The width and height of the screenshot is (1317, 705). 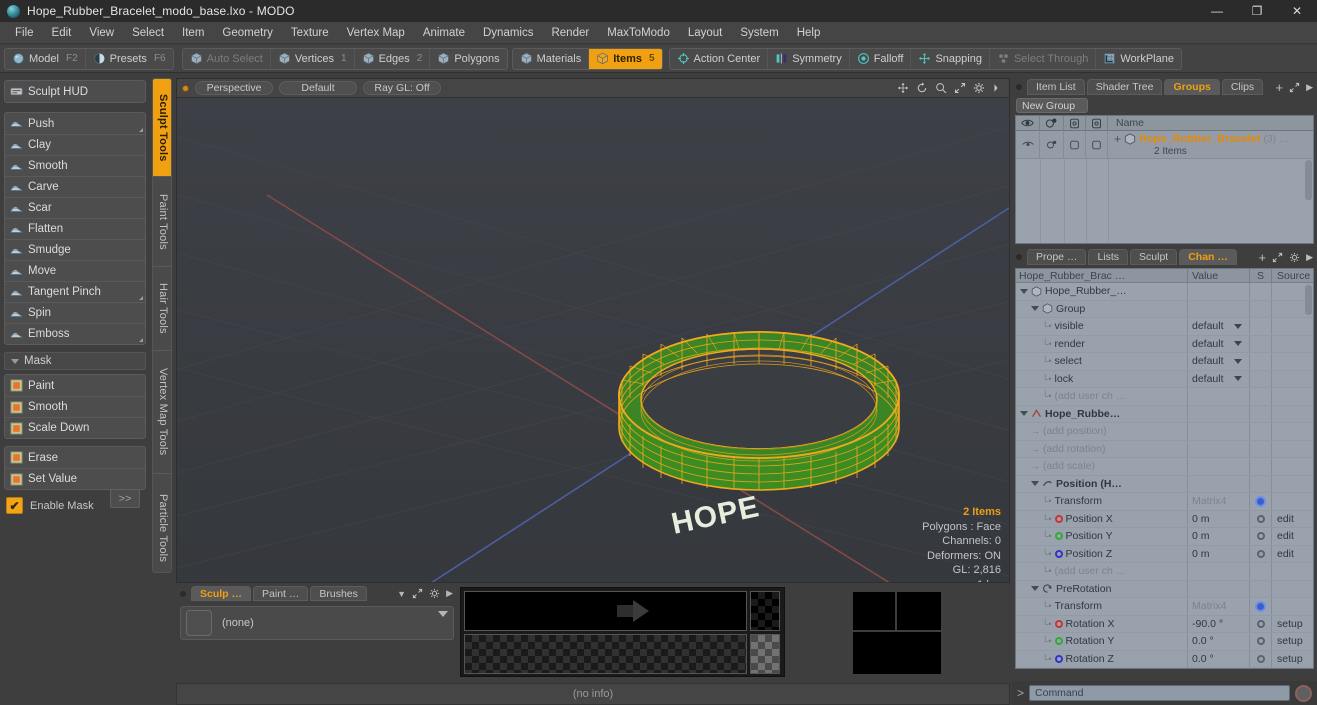 I want to click on mode-model: Model F2, so click(x=45, y=59).